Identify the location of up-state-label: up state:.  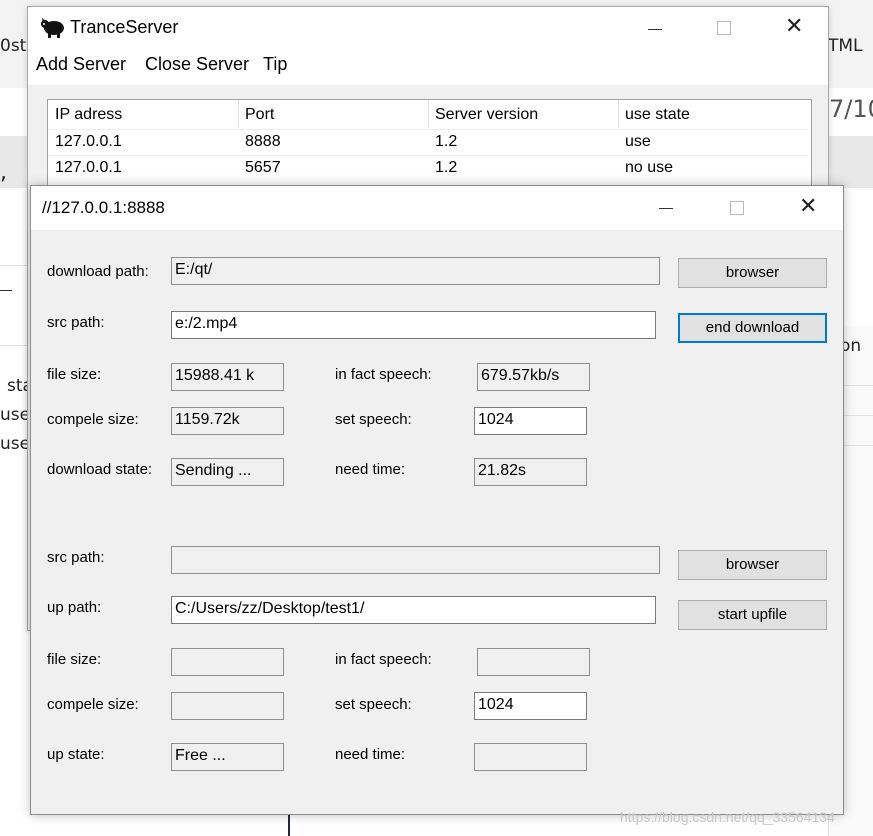
(76, 754).